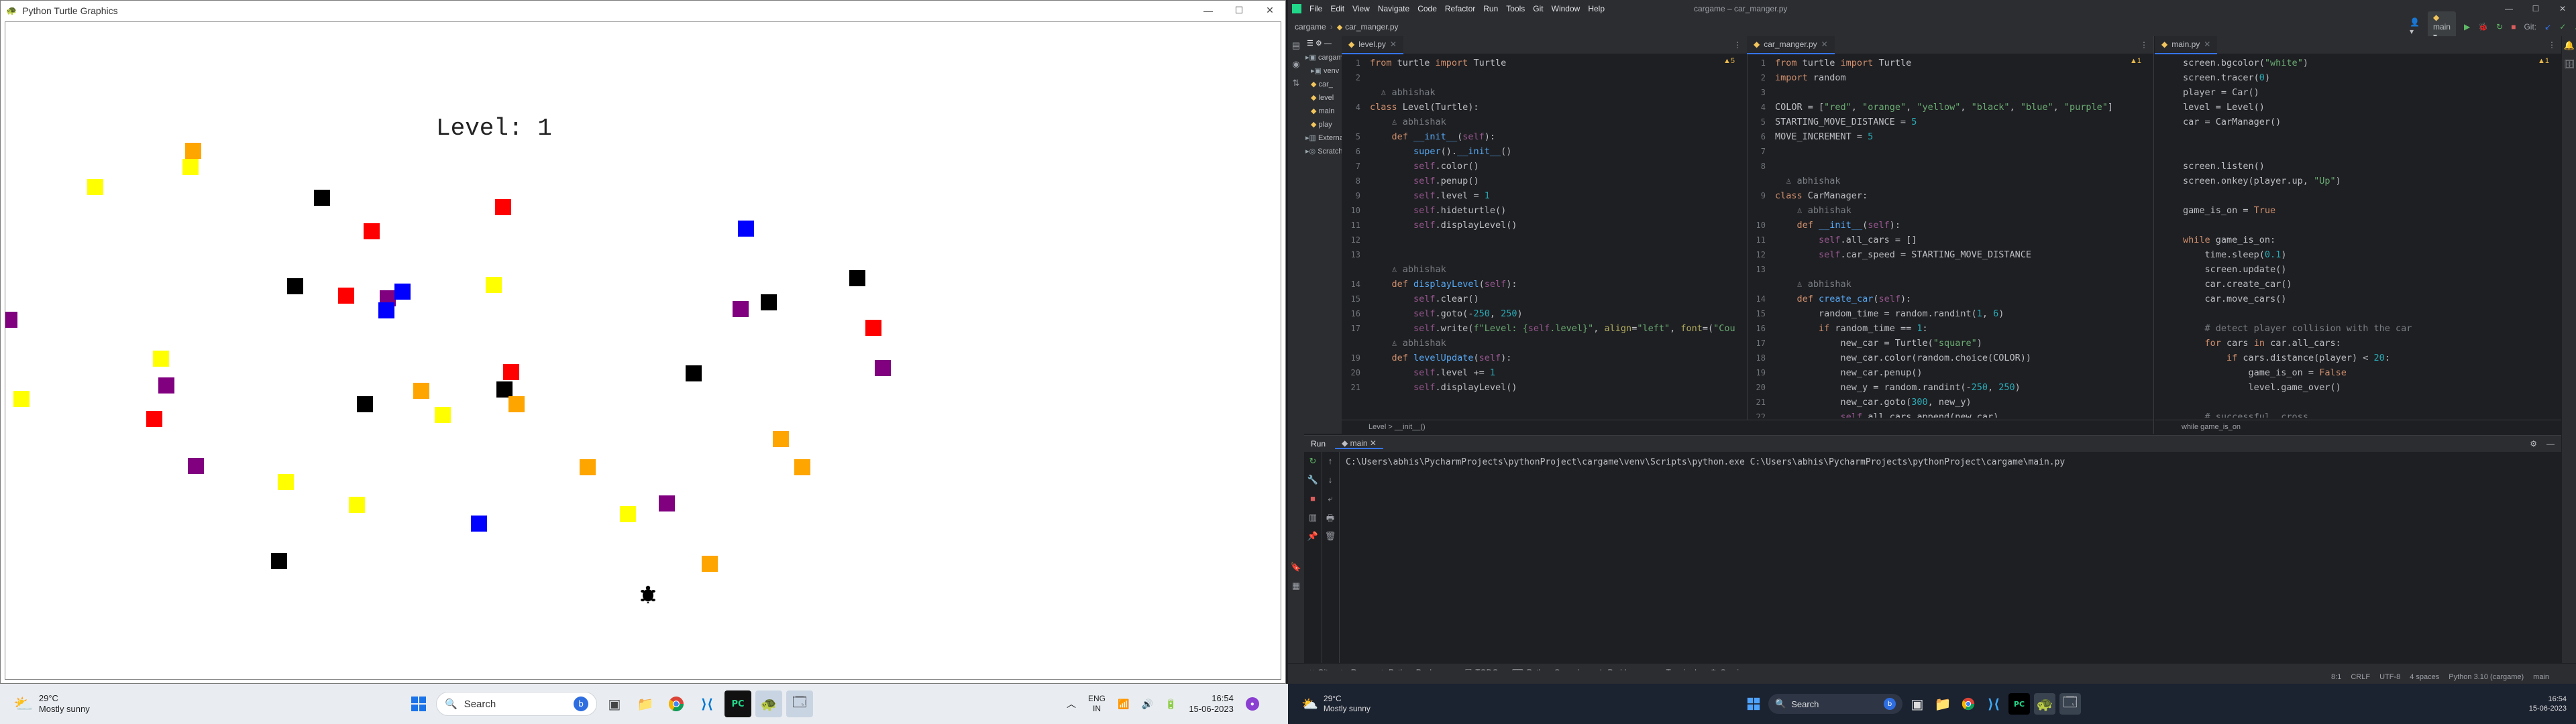  I want to click on project-tool-icon: ▤, so click(1296, 47).